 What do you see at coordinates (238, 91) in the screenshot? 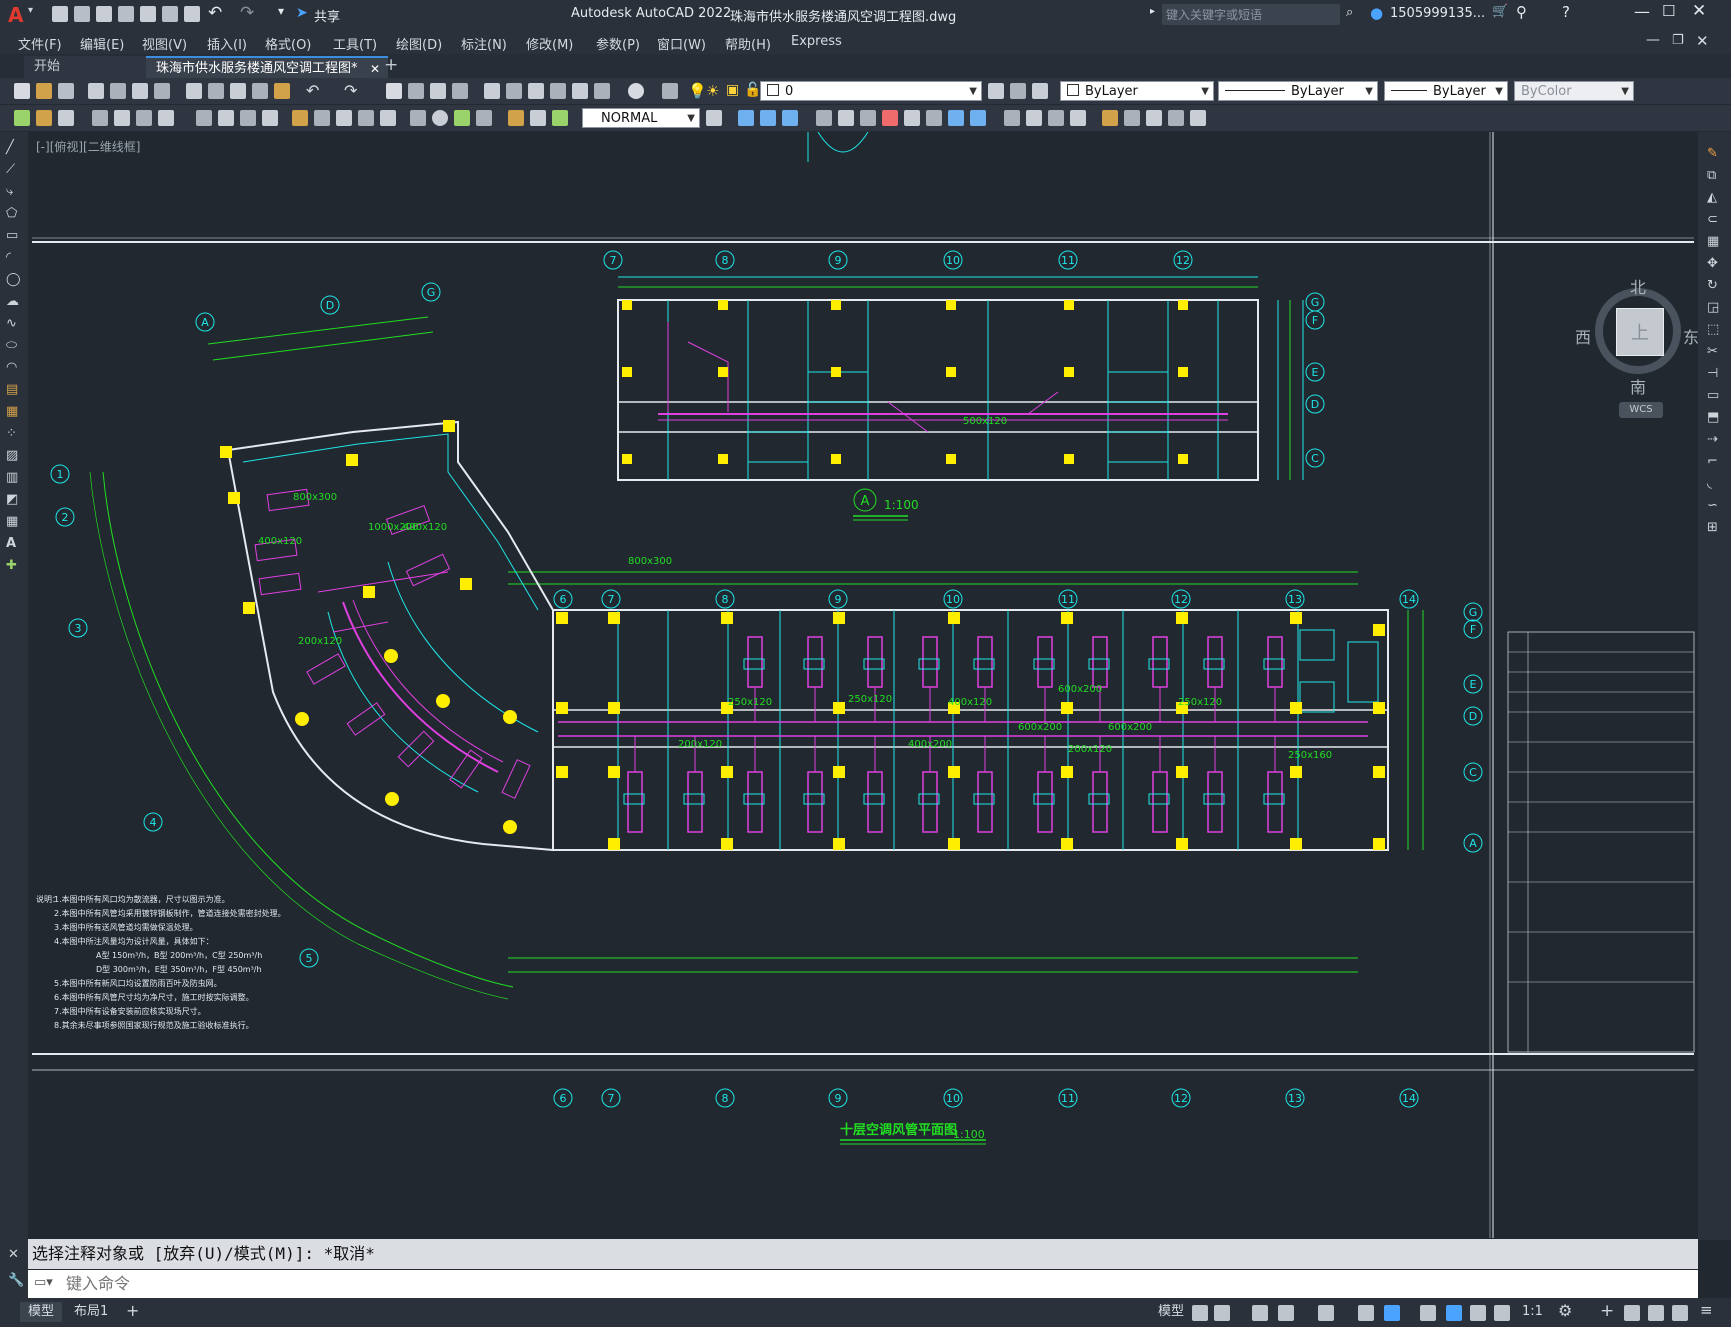
I see `paste-icon` at bounding box center [238, 91].